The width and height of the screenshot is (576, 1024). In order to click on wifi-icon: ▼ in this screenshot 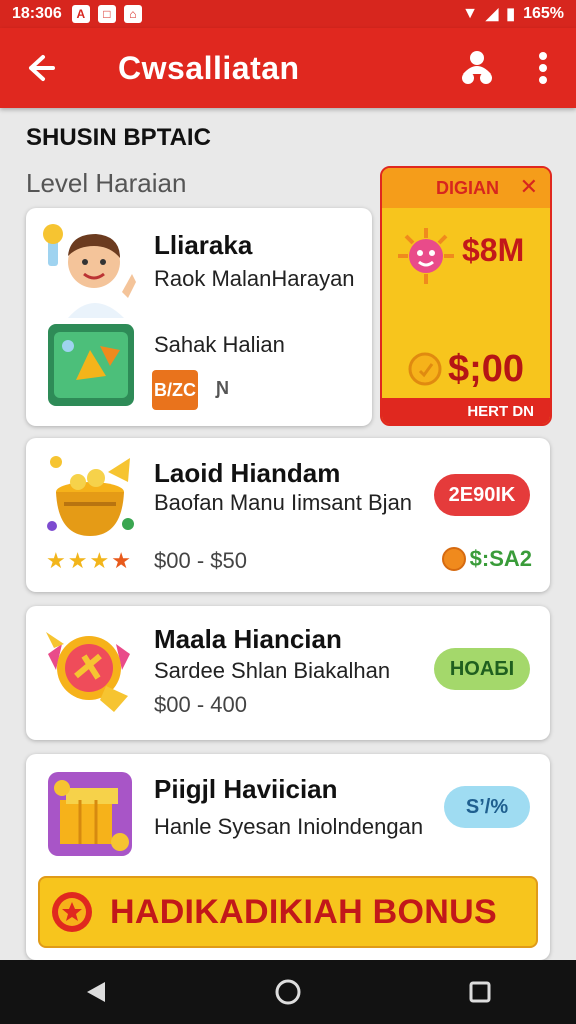, I will do `click(470, 13)`.